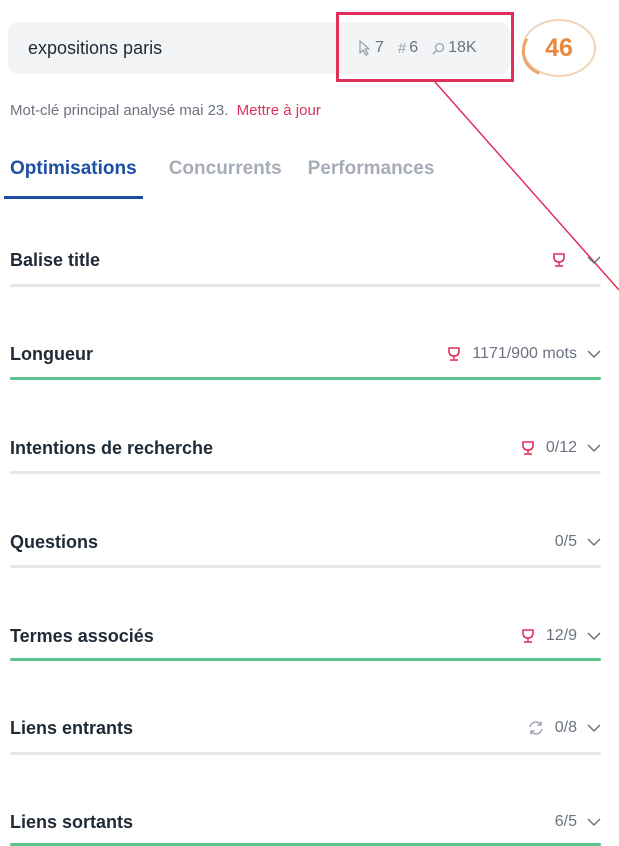 The image size is (619, 846). What do you see at coordinates (565, 821) in the screenshot?
I see `section-value: 6/5` at bounding box center [565, 821].